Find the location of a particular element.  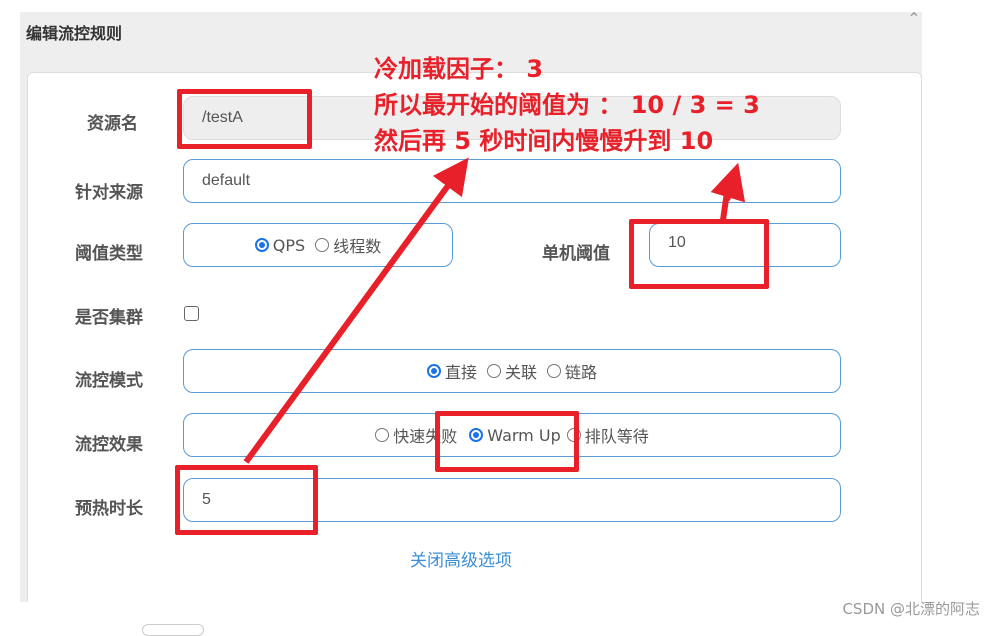

arrow-threshold-head is located at coordinates (728, 182).